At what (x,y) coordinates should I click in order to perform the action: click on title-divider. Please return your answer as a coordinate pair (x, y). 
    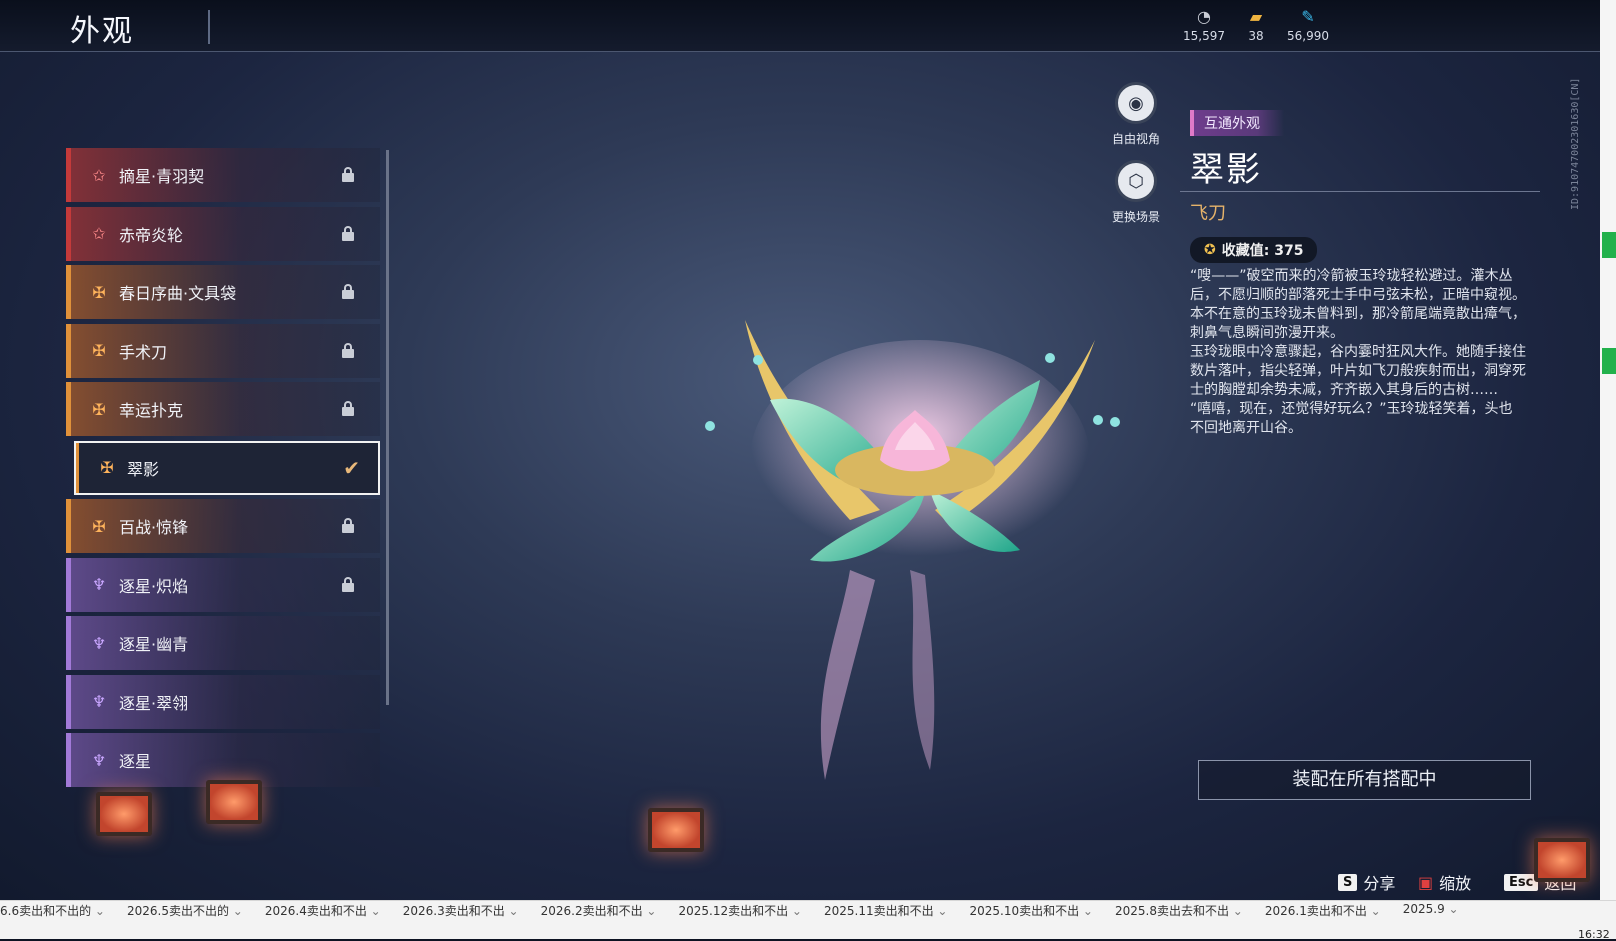
    Looking at the image, I should click on (209, 27).